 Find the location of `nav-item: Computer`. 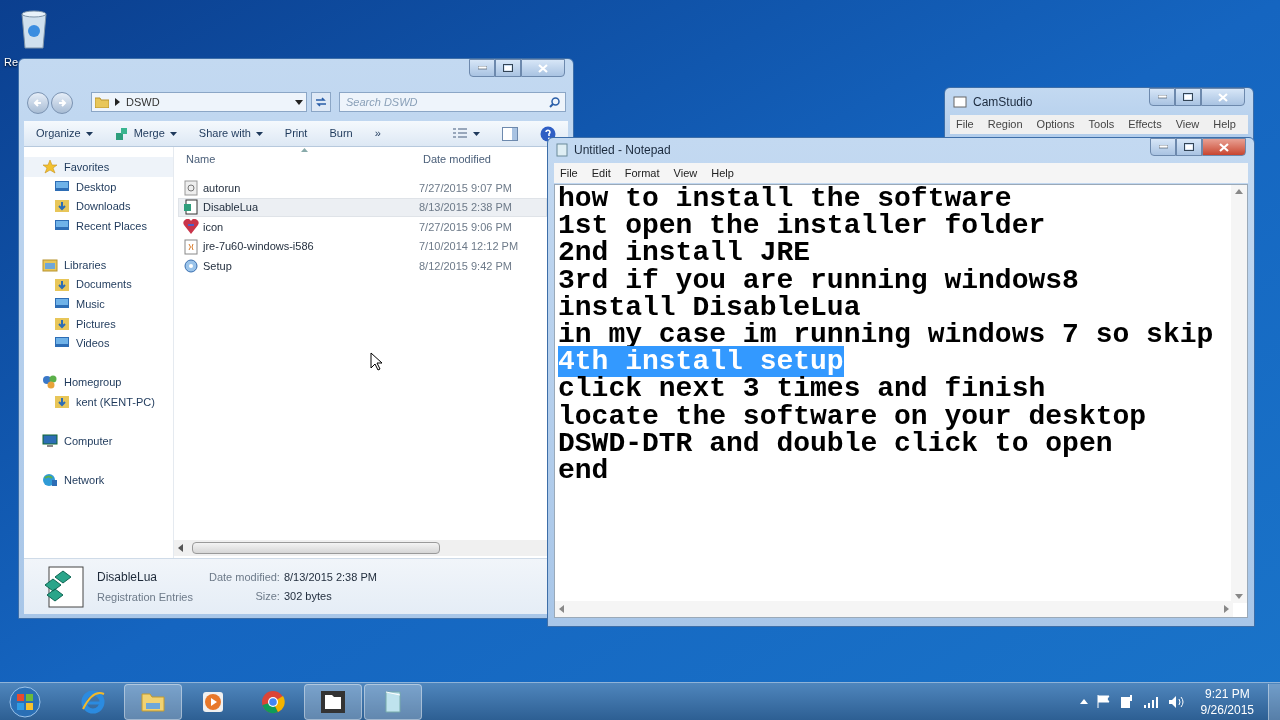

nav-item: Computer is located at coordinates (98, 440).